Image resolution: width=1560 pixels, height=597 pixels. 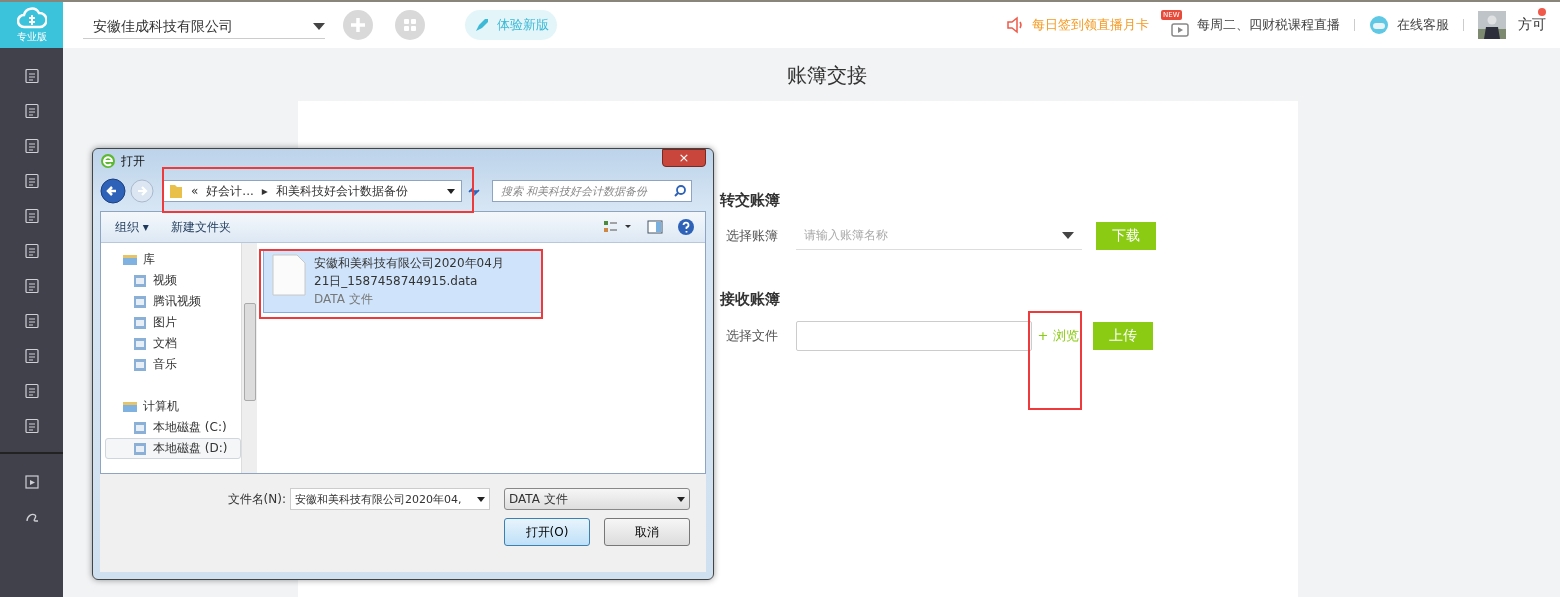 I want to click on back-icon, so click(x=113, y=191).